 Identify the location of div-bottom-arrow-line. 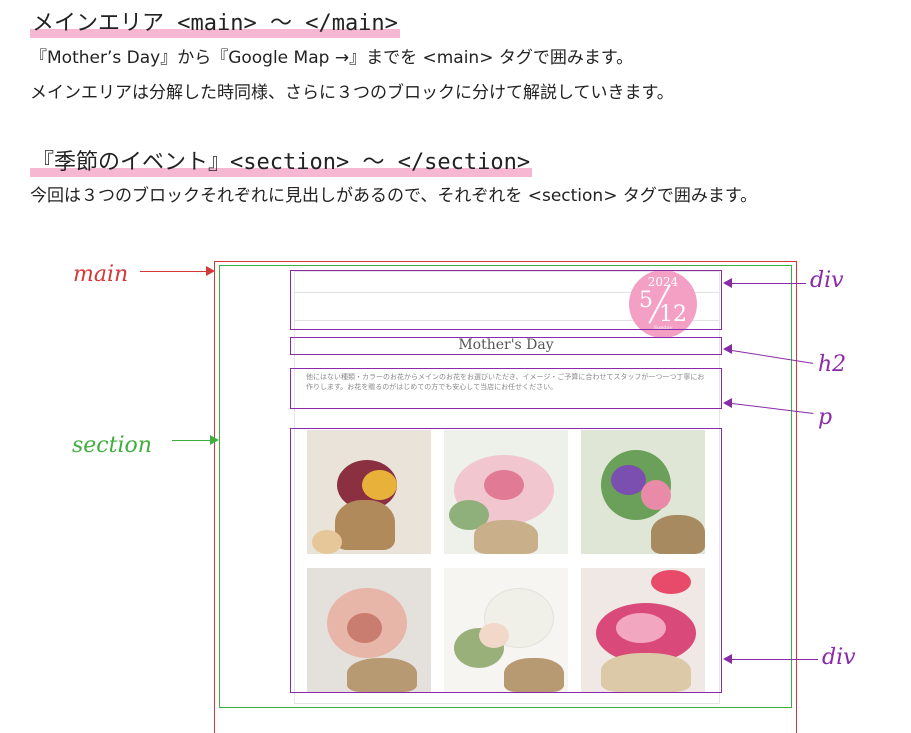
(775, 659).